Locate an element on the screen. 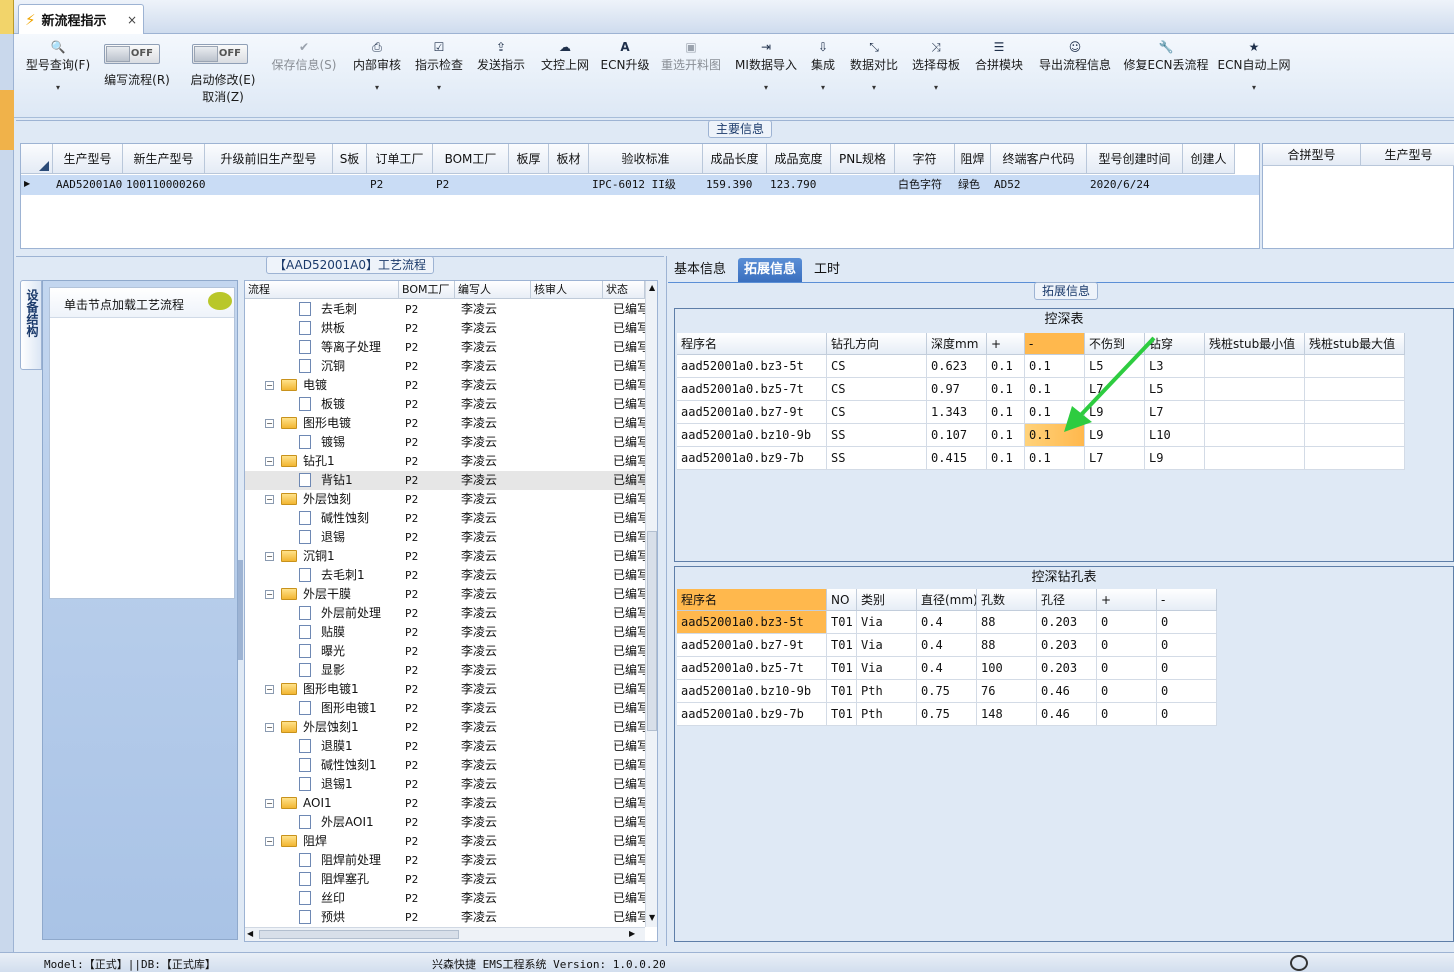 This screenshot has height=972, width=1454. table-cell: 88 is located at coordinates (1007, 622).